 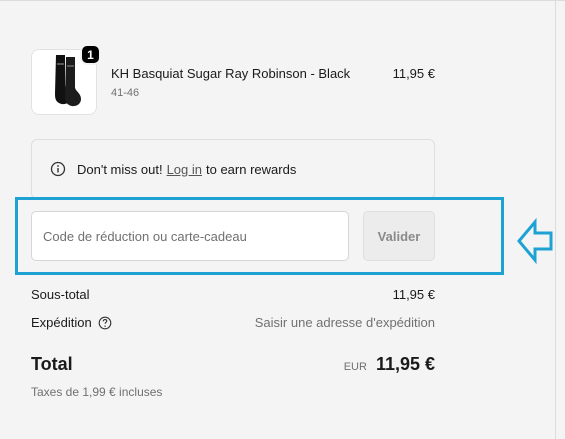 What do you see at coordinates (52, 364) in the screenshot?
I see `total-label: Total` at bounding box center [52, 364].